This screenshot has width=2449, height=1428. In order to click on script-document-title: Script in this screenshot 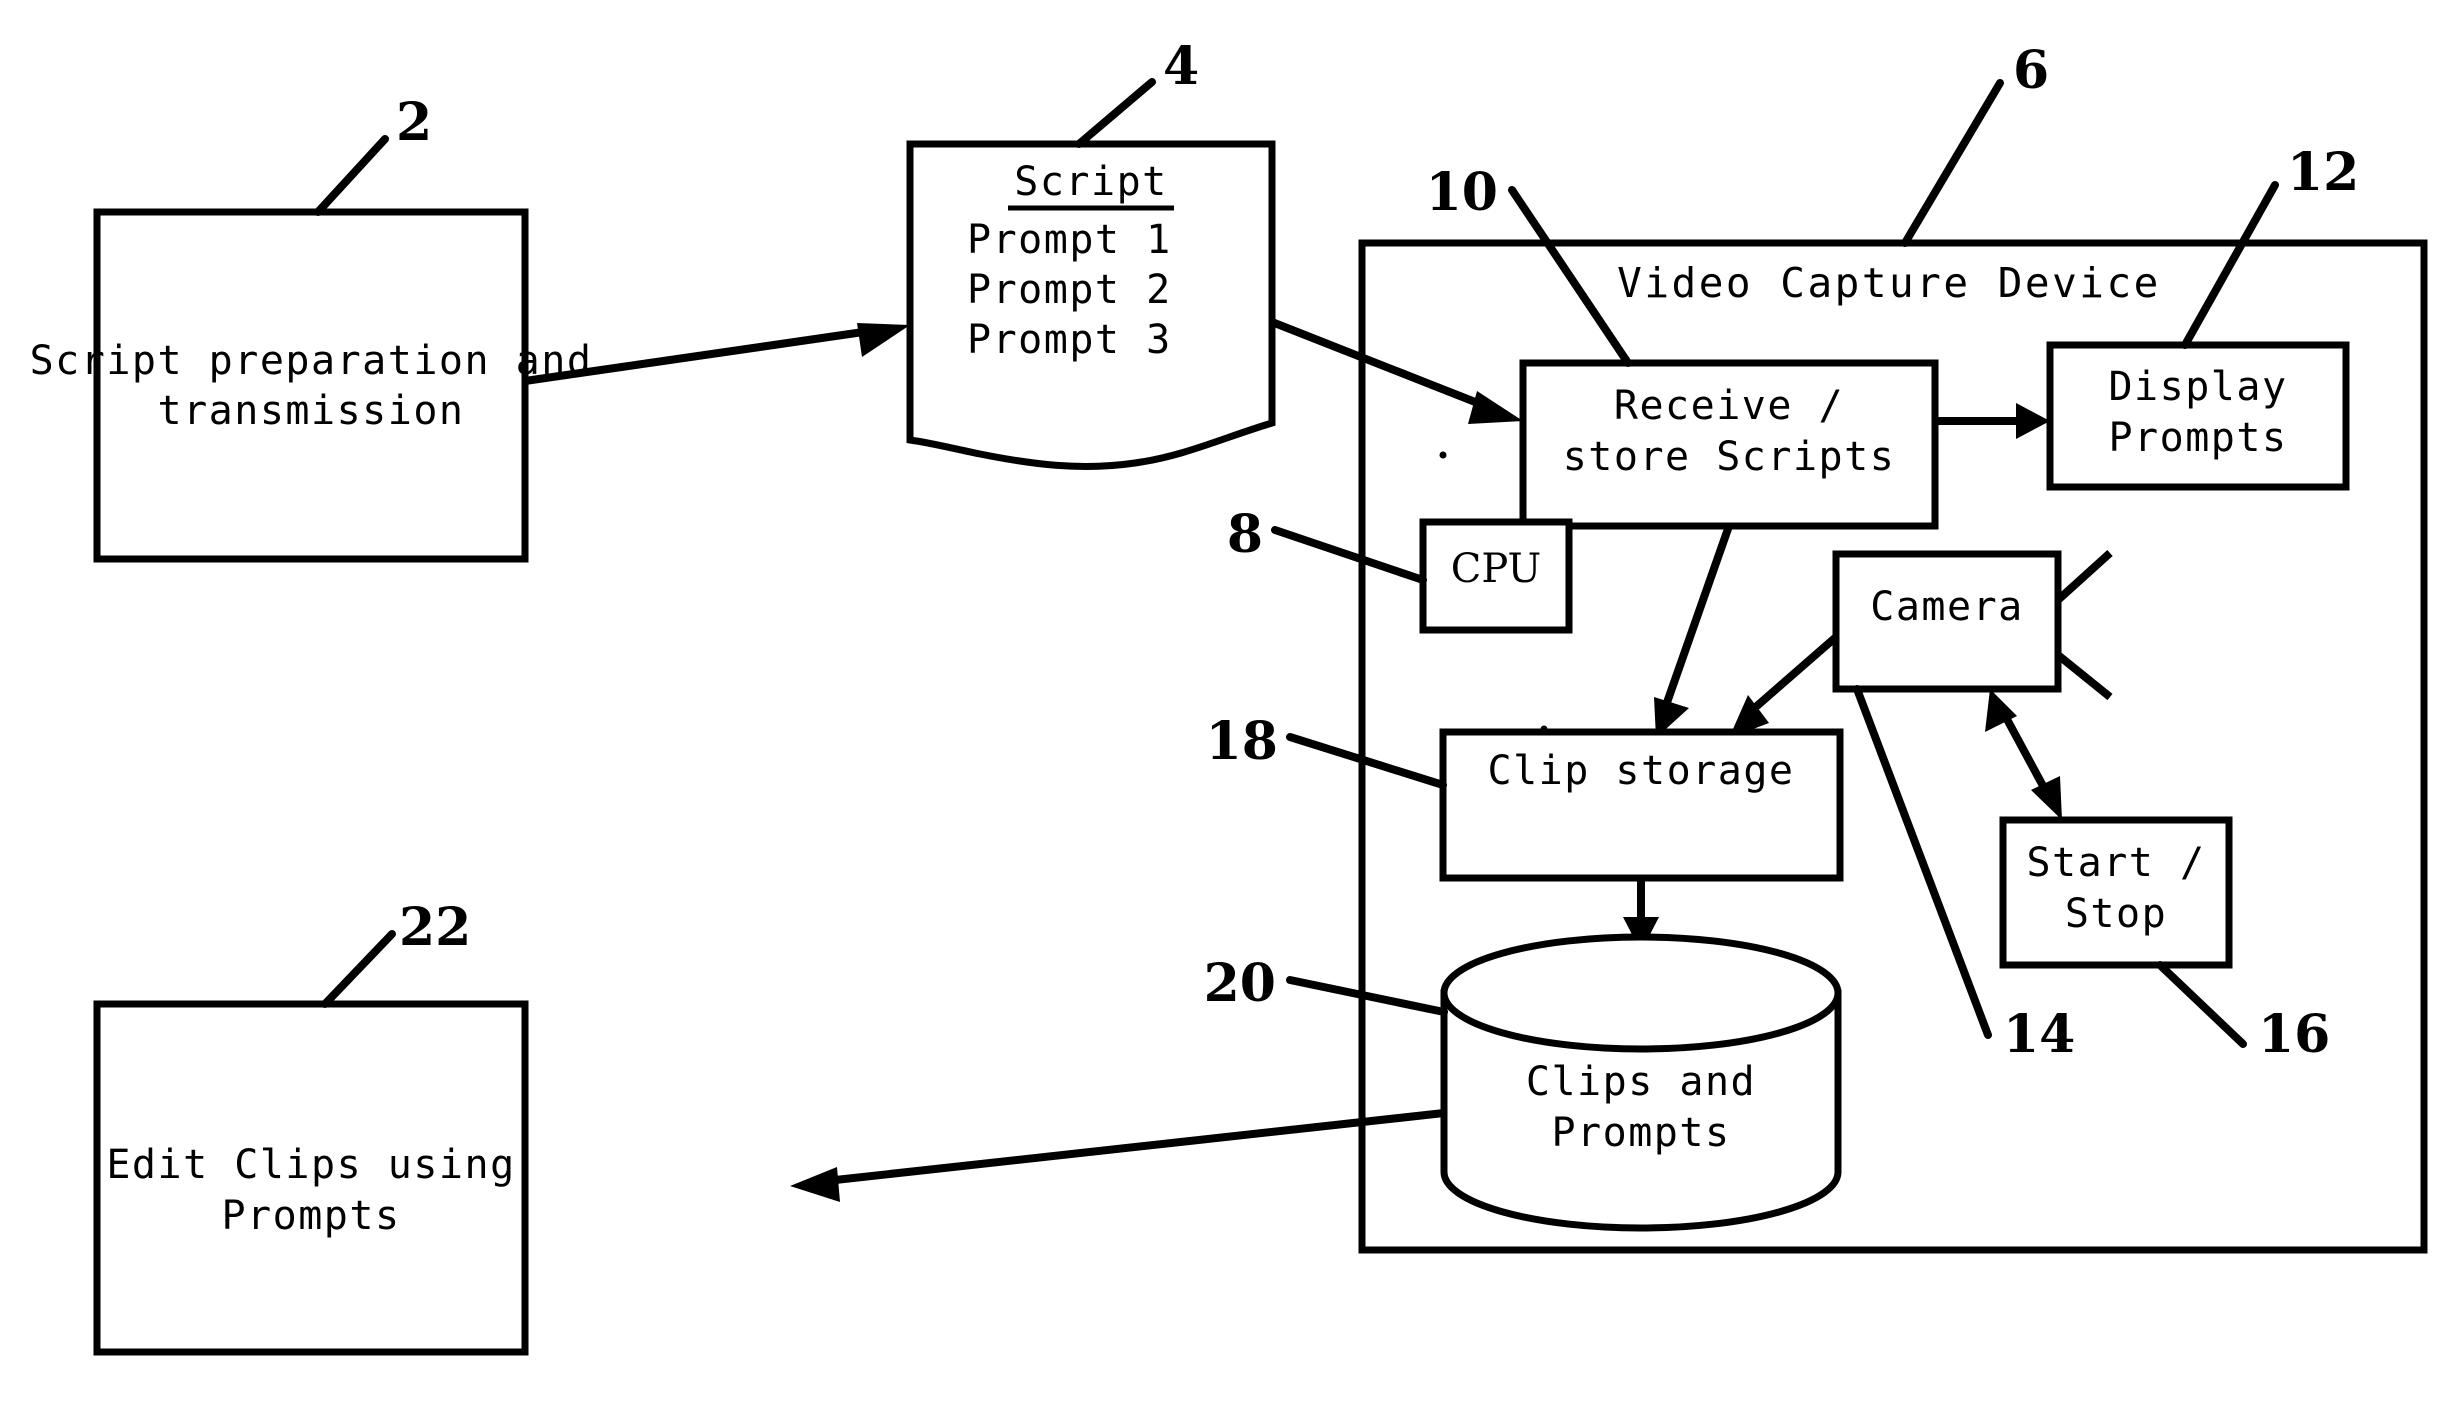, I will do `click(1091, 182)`.